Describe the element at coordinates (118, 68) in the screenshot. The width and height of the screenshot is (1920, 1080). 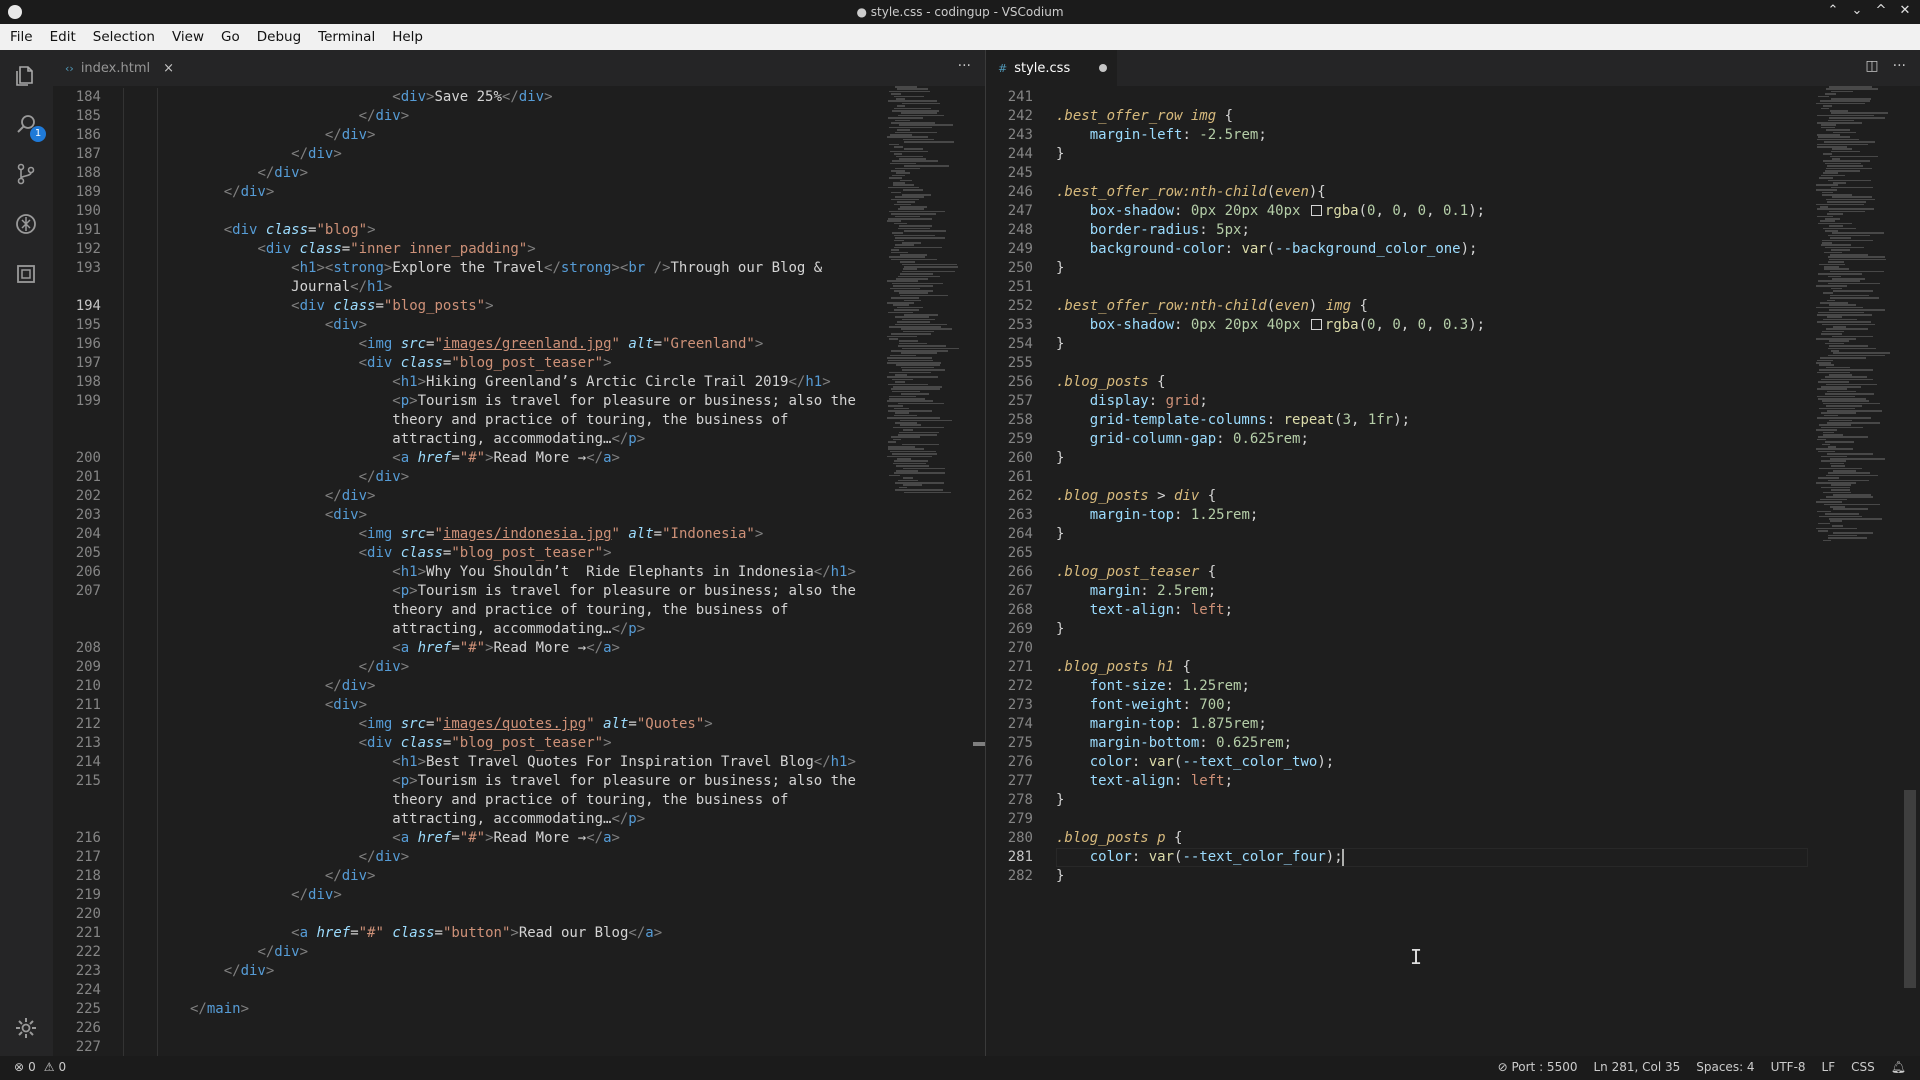
I see `tab-index-html: ‹› index.html ×` at that location.